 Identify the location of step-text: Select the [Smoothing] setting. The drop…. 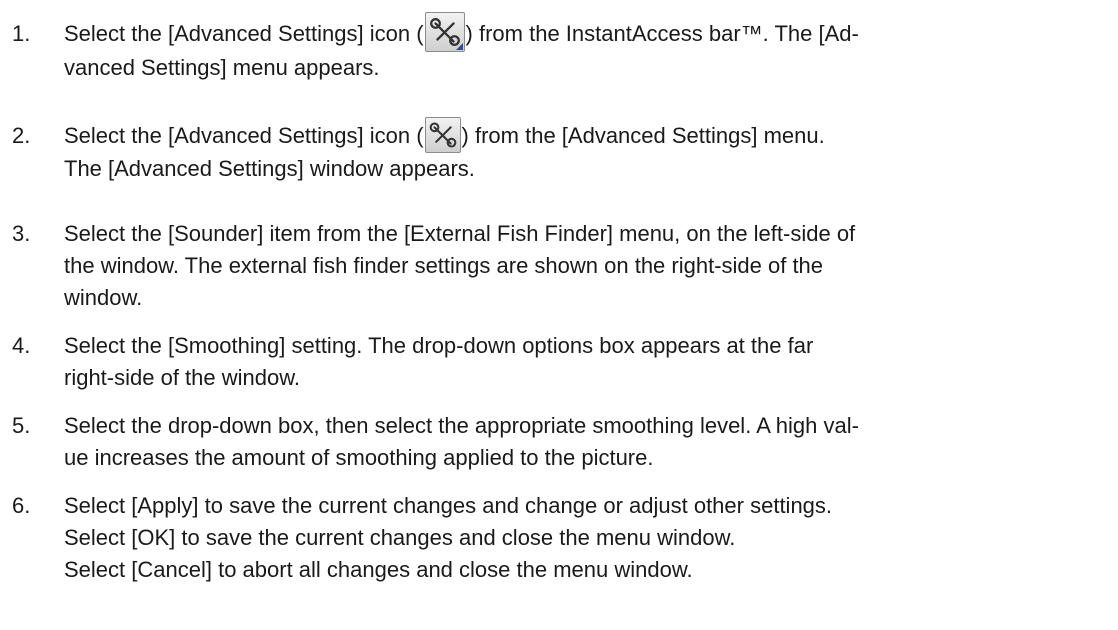
(583, 362).